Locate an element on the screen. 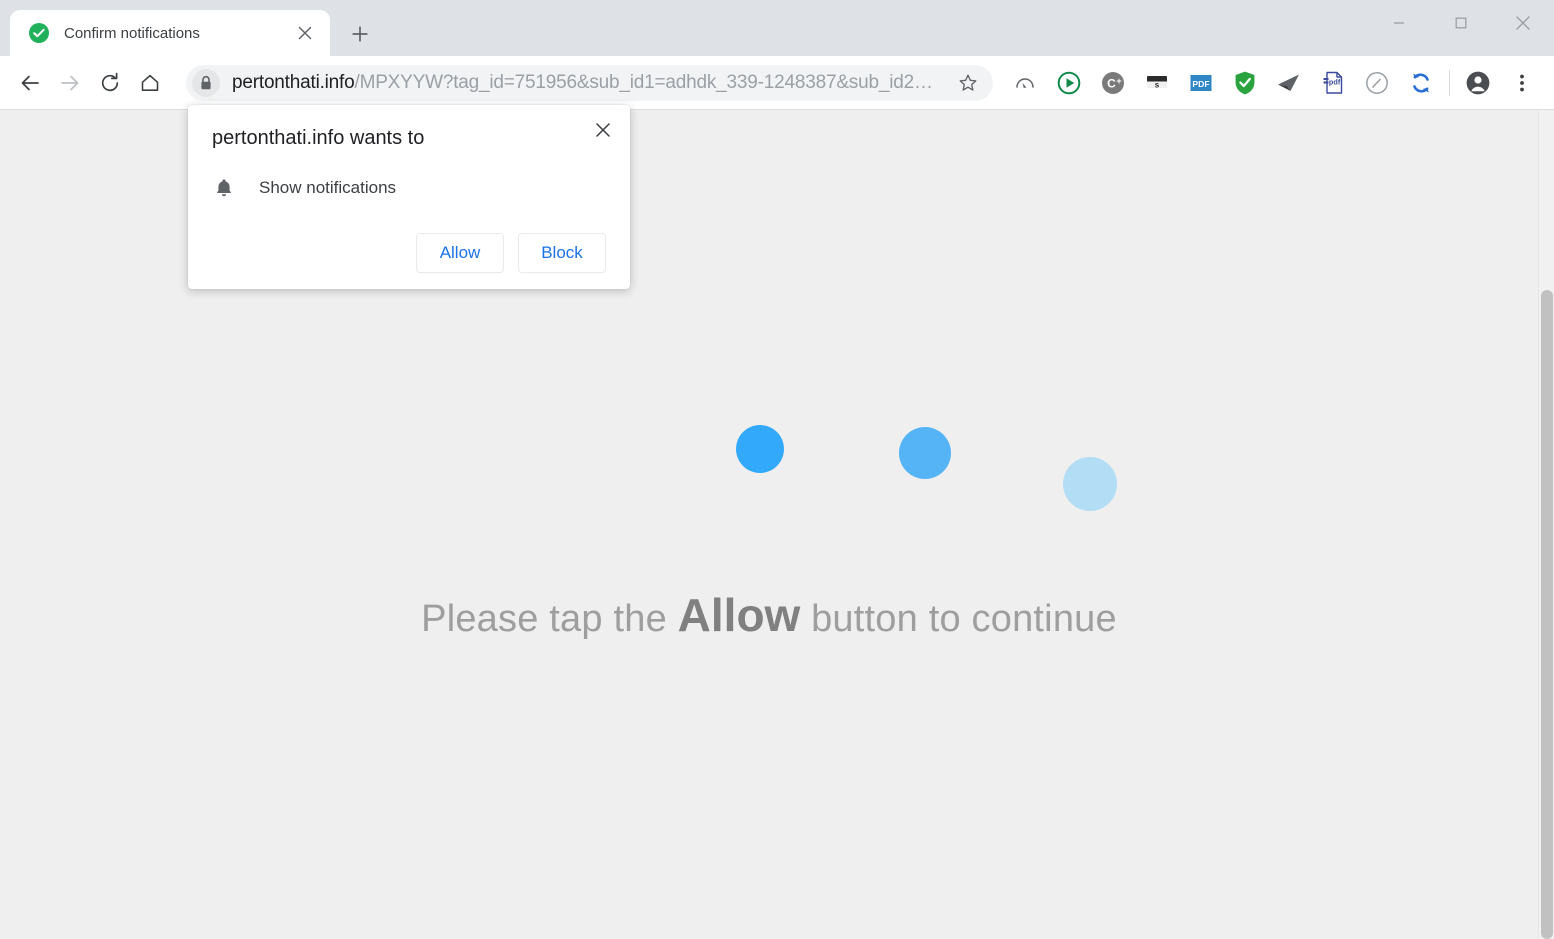 The height and width of the screenshot is (939, 1554). tagline-suffix: button to continue is located at coordinates (958, 618).